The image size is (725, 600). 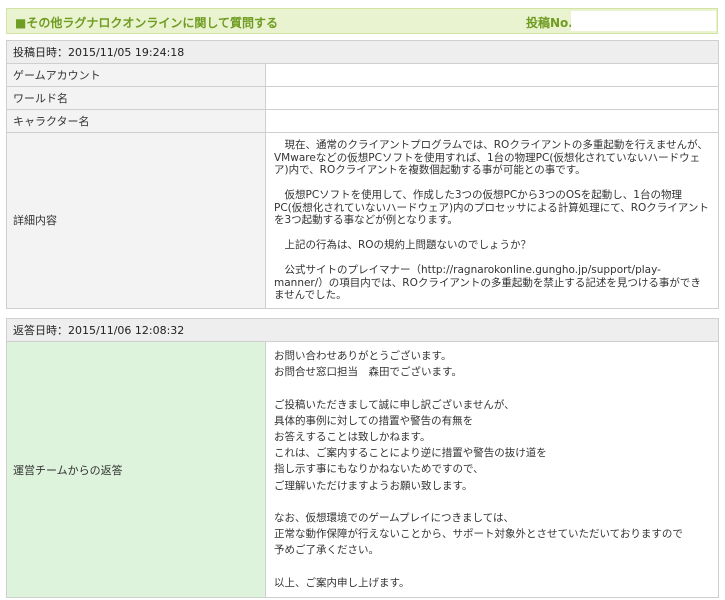 What do you see at coordinates (374, 420) in the screenshot?
I see `reply-line: 具体的事例に対しての措置や警告の有無を` at bounding box center [374, 420].